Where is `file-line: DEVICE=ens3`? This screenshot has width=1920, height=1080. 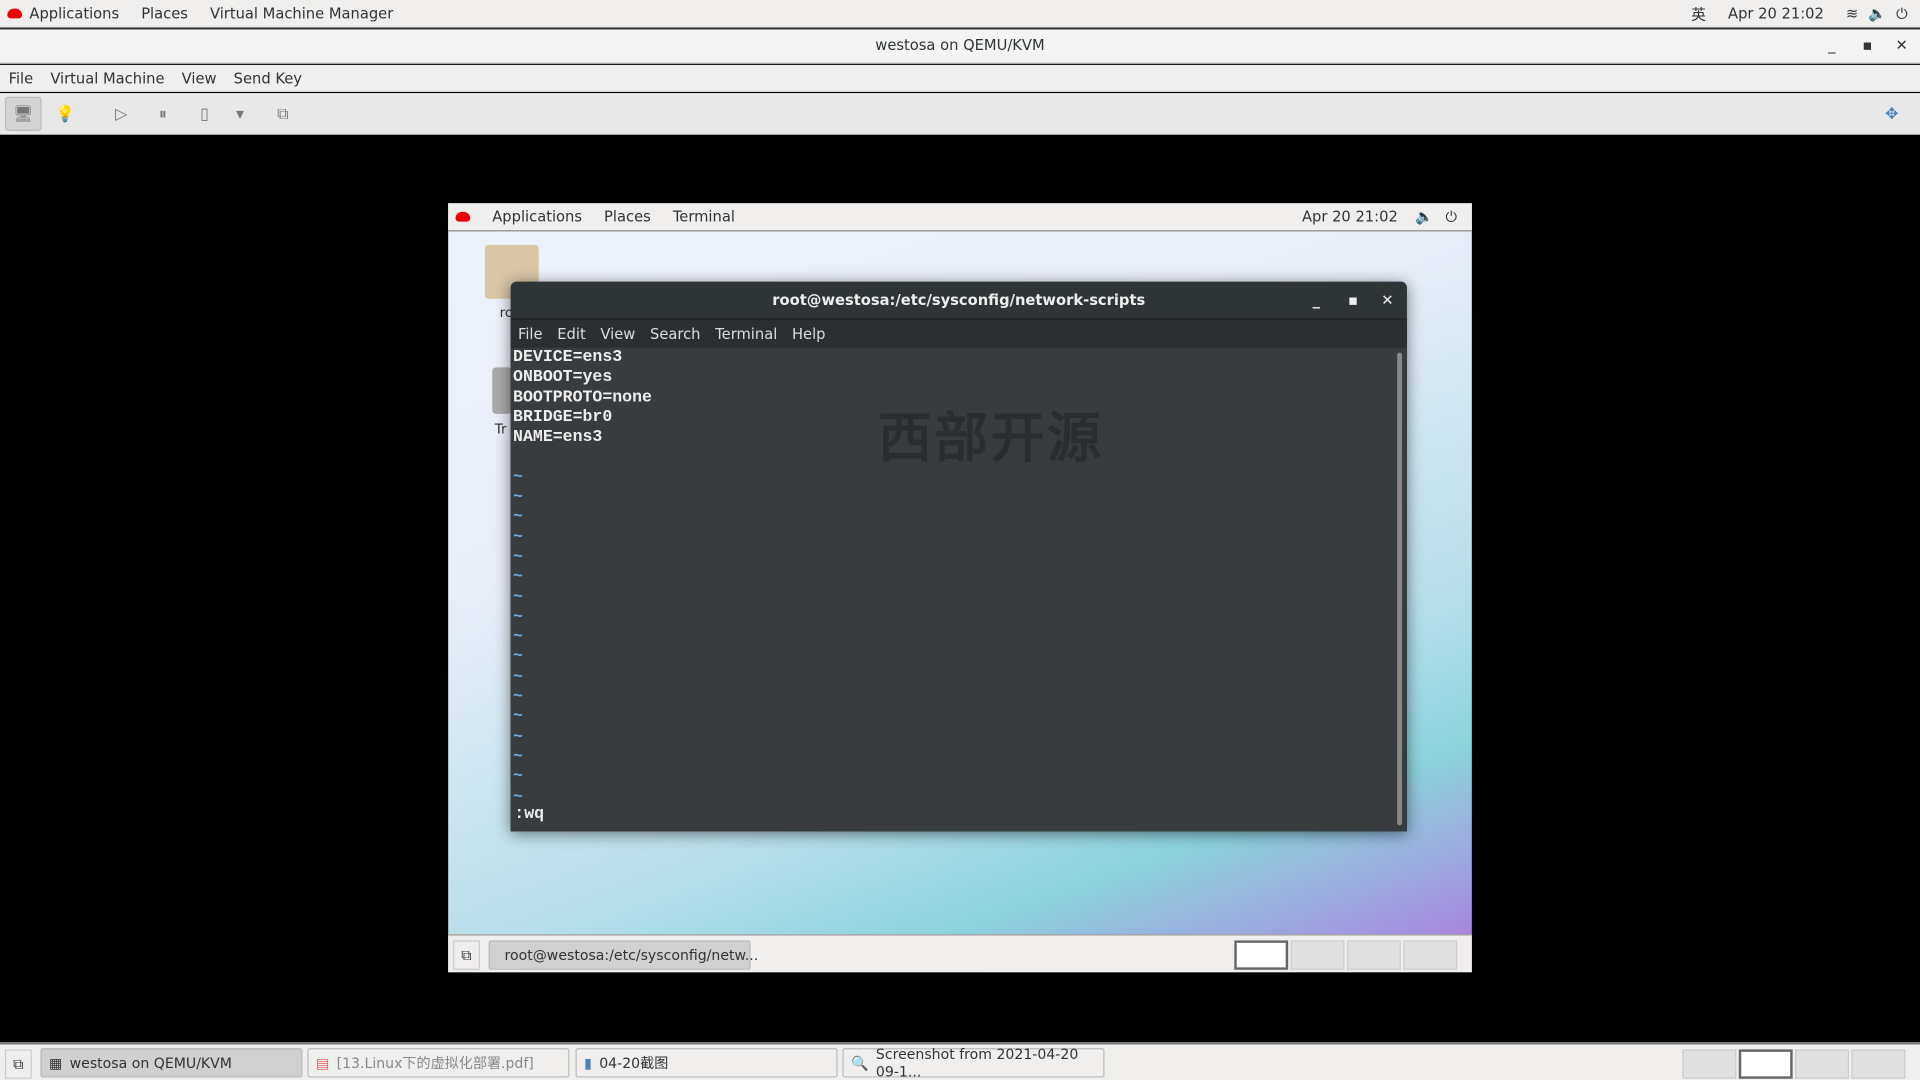
file-line: DEVICE=ens3 is located at coordinates (568, 358).